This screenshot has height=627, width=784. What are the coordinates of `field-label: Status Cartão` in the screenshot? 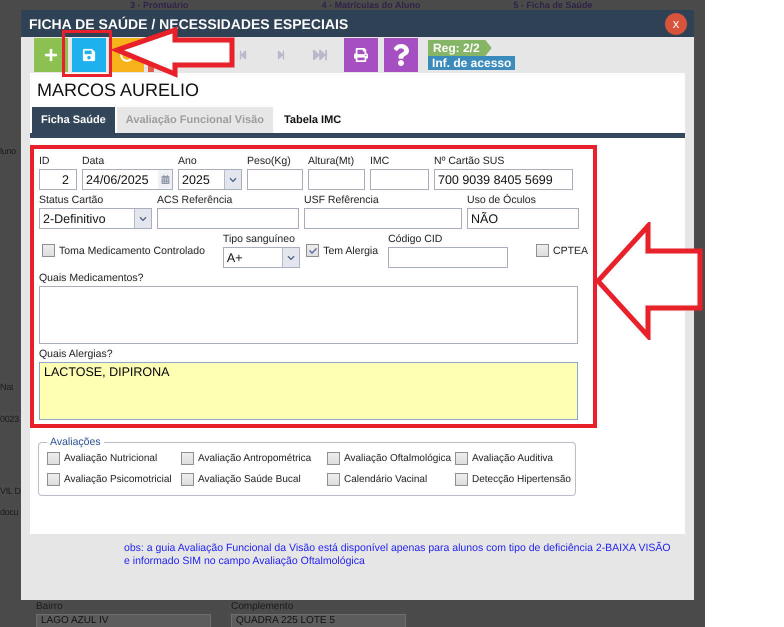 It's located at (71, 201).